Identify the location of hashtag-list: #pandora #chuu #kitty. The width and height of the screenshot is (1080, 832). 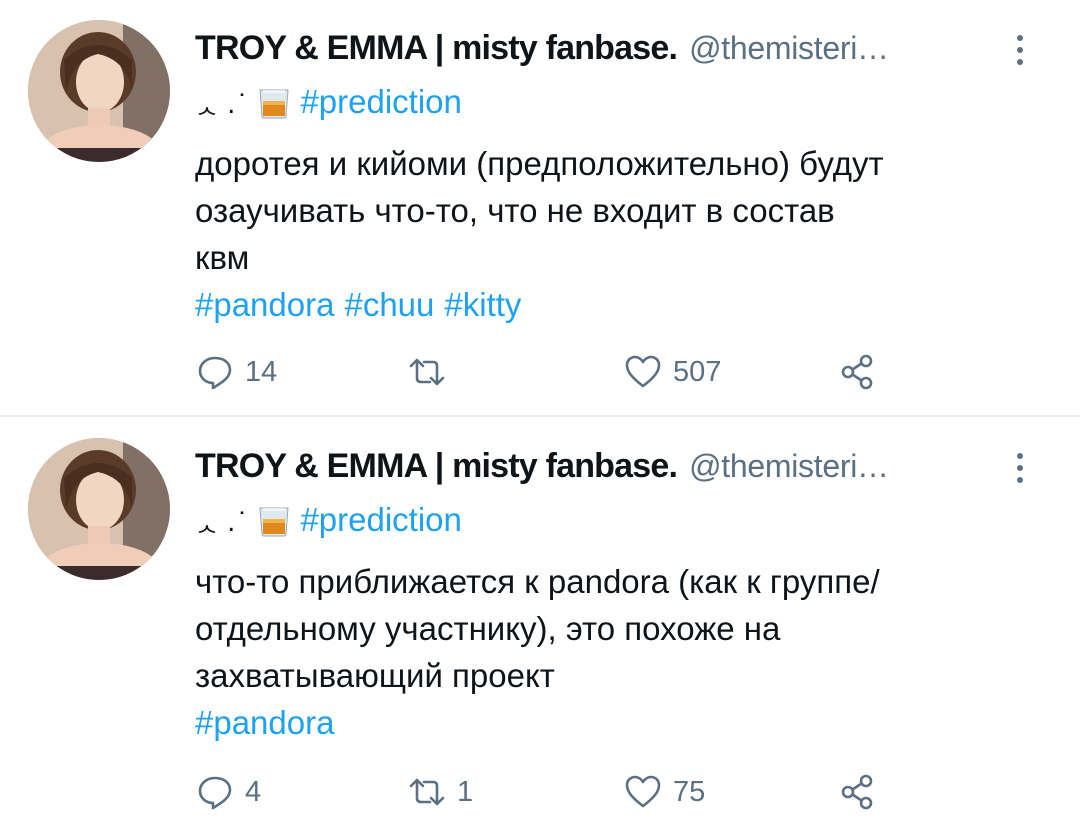
(625, 304).